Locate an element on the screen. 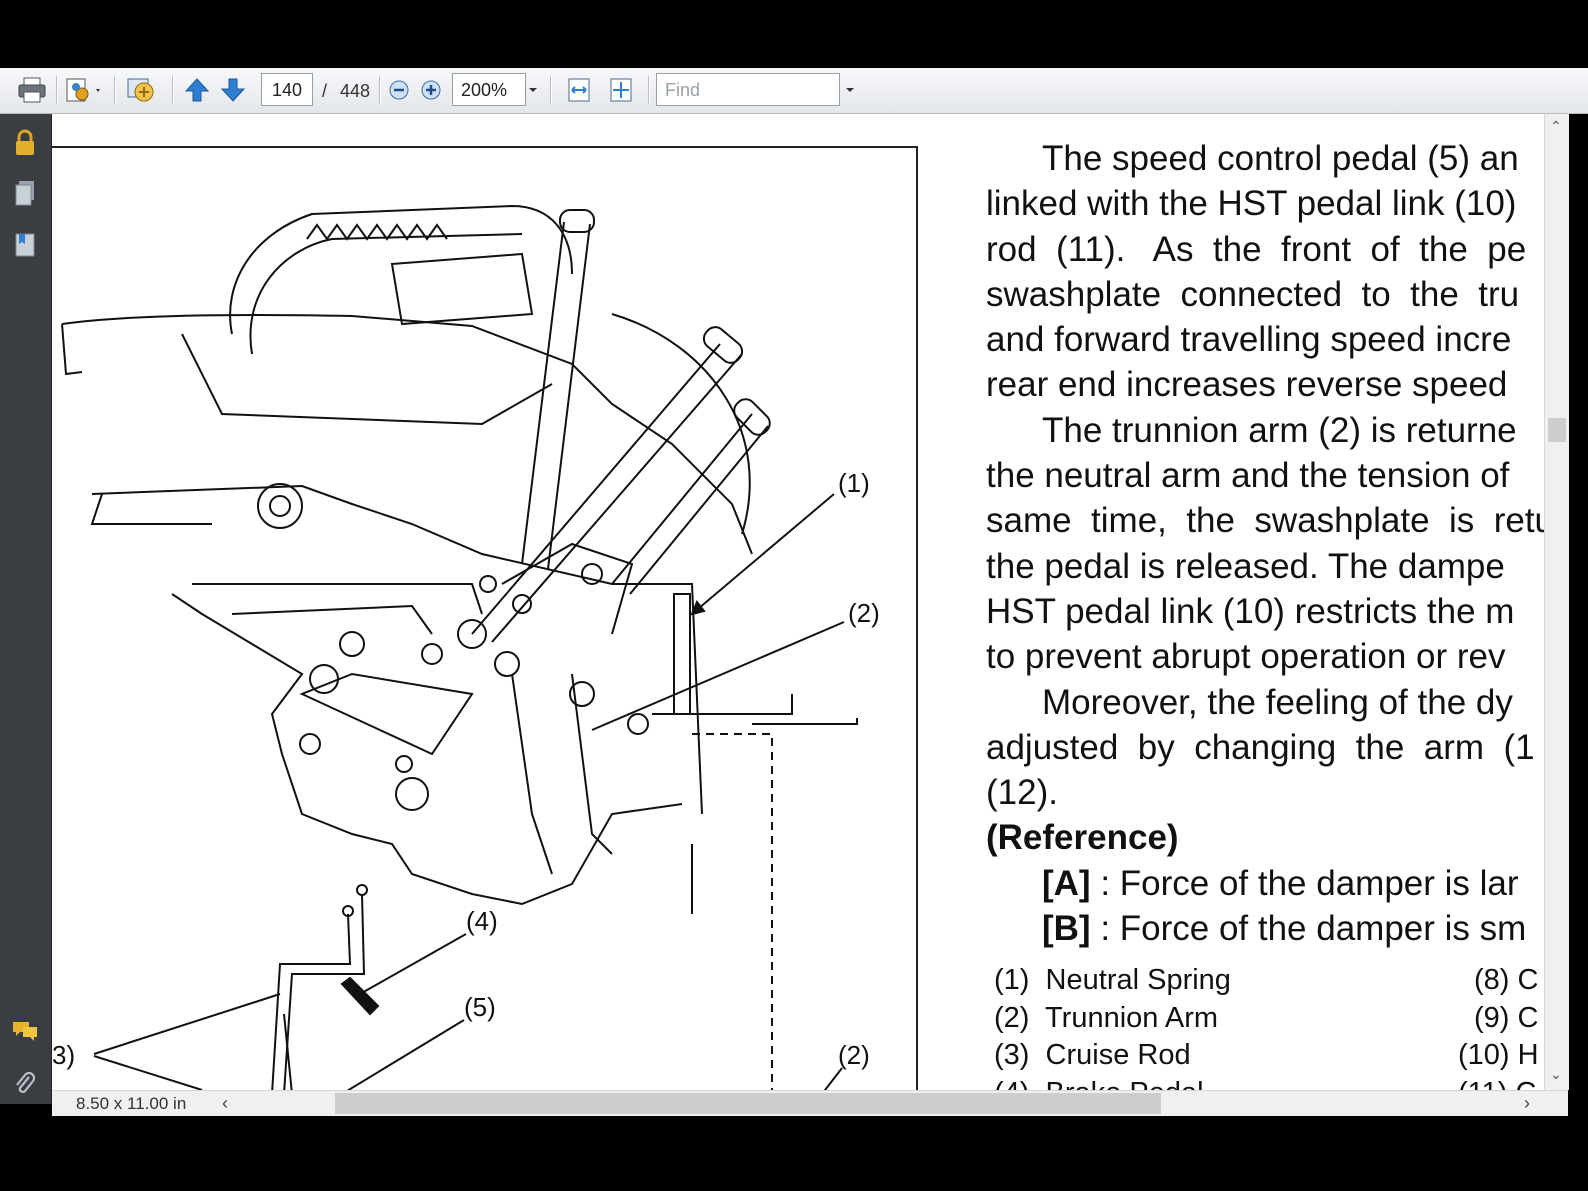 This screenshot has height=1191, width=1588. horizontal-scroll-thumb is located at coordinates (748, 1103).